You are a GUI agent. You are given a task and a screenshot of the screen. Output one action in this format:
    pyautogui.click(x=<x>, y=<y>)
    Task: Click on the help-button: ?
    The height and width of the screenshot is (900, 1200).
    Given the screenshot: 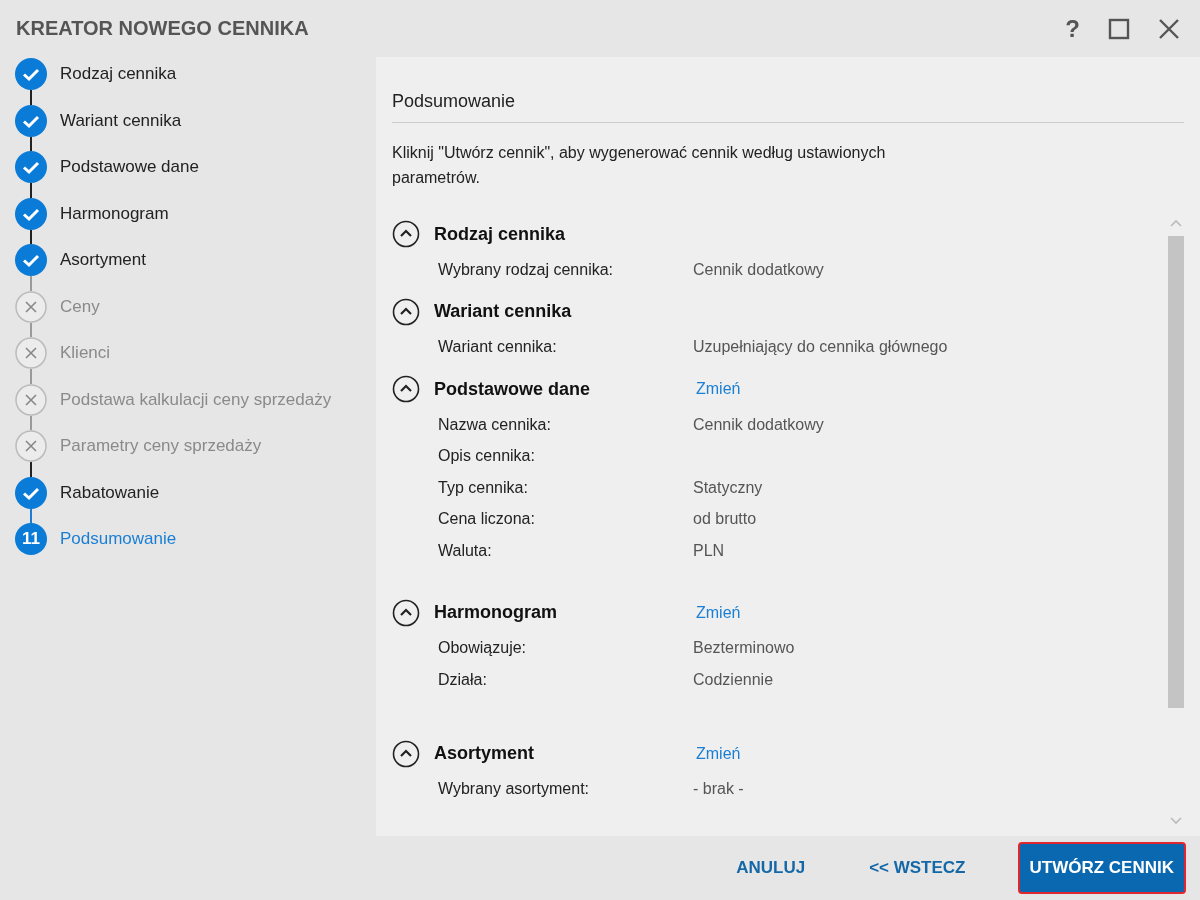 What is the action you would take?
    pyautogui.click(x=1072, y=28)
    